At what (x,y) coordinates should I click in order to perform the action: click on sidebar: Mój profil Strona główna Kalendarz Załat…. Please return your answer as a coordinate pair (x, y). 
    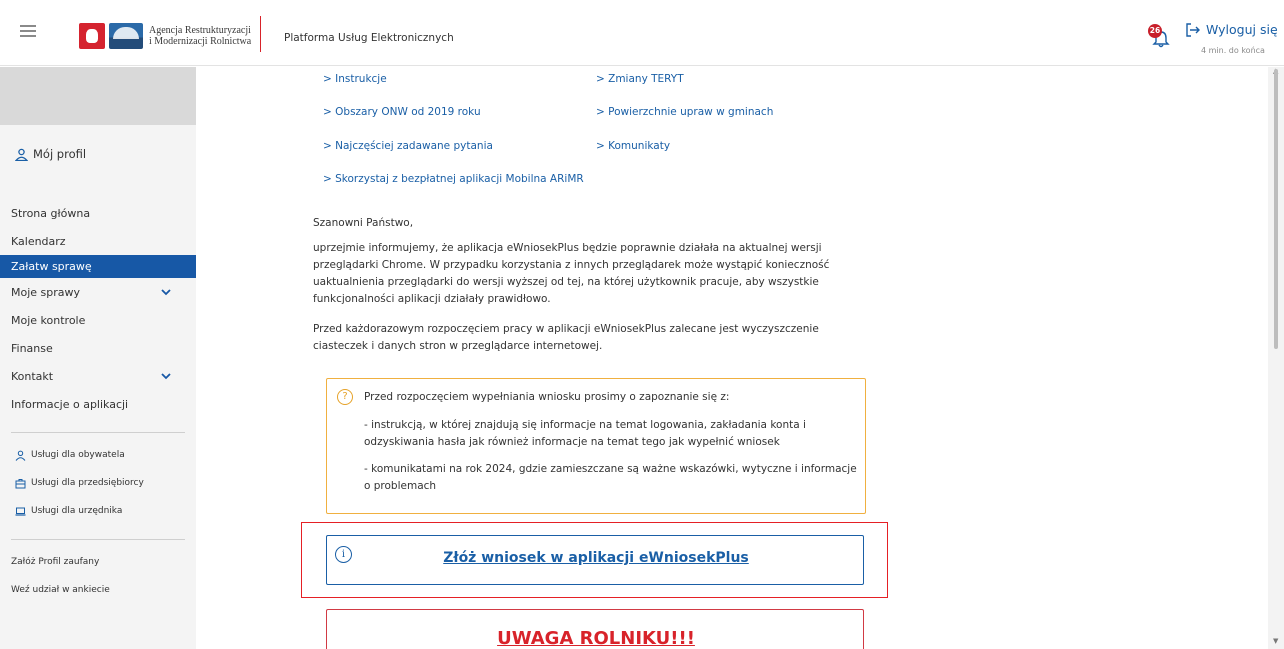
    Looking at the image, I should click on (98, 358).